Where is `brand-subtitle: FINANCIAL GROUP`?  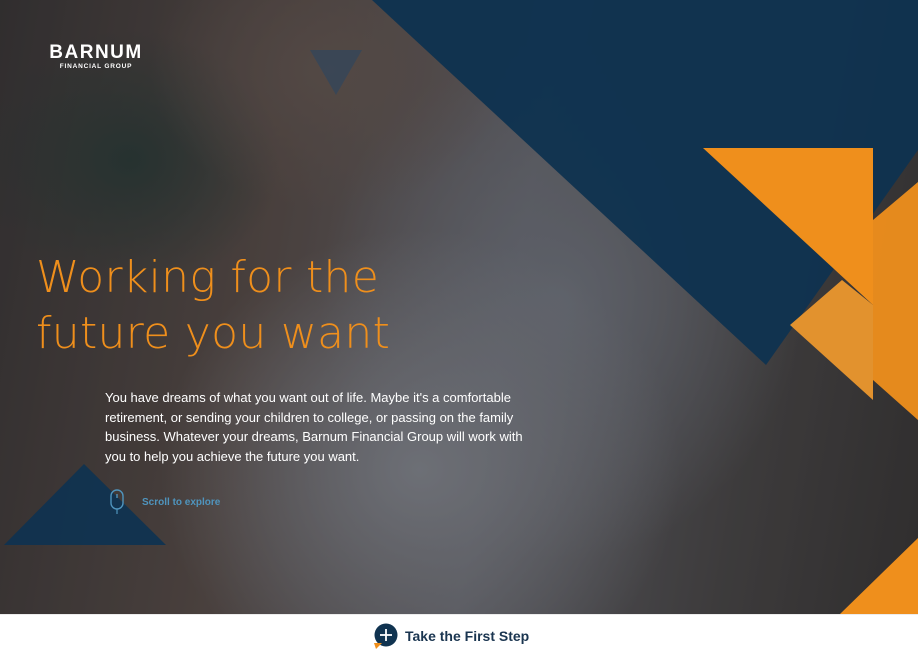 brand-subtitle: FINANCIAL GROUP is located at coordinates (96, 66).